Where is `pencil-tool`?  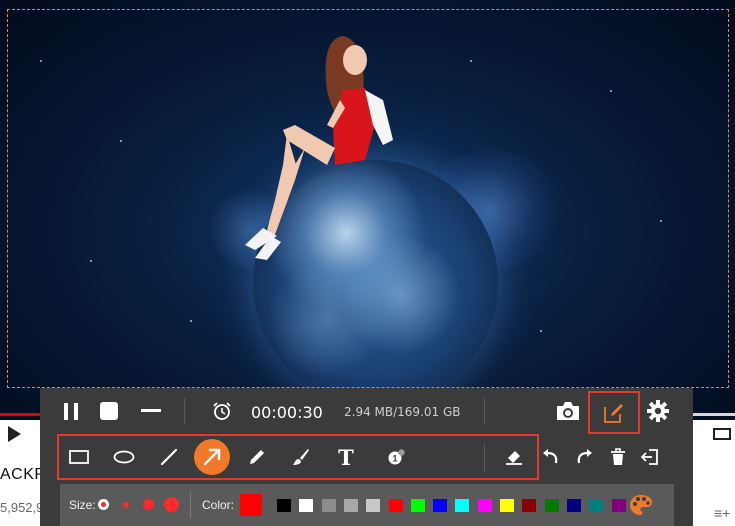
pencil-tool is located at coordinates (257, 457).